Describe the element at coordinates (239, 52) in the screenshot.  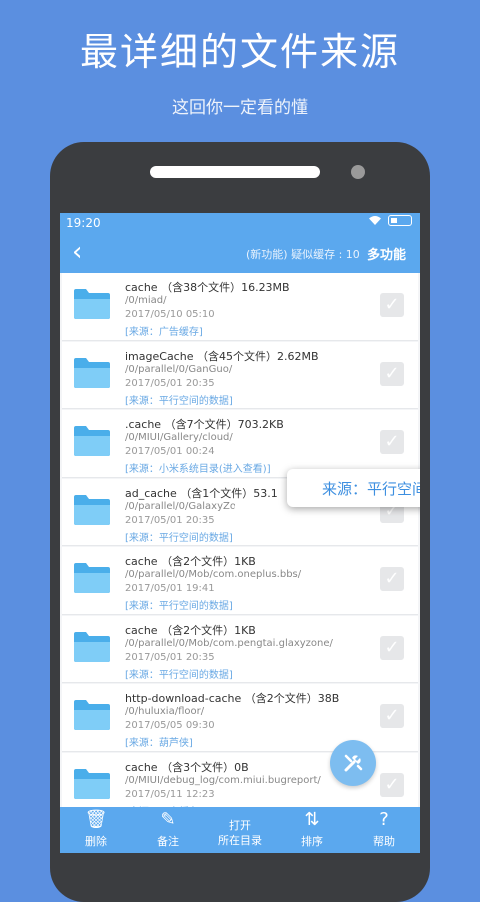
I see `promo-headline: 最详细的文件来源` at that location.